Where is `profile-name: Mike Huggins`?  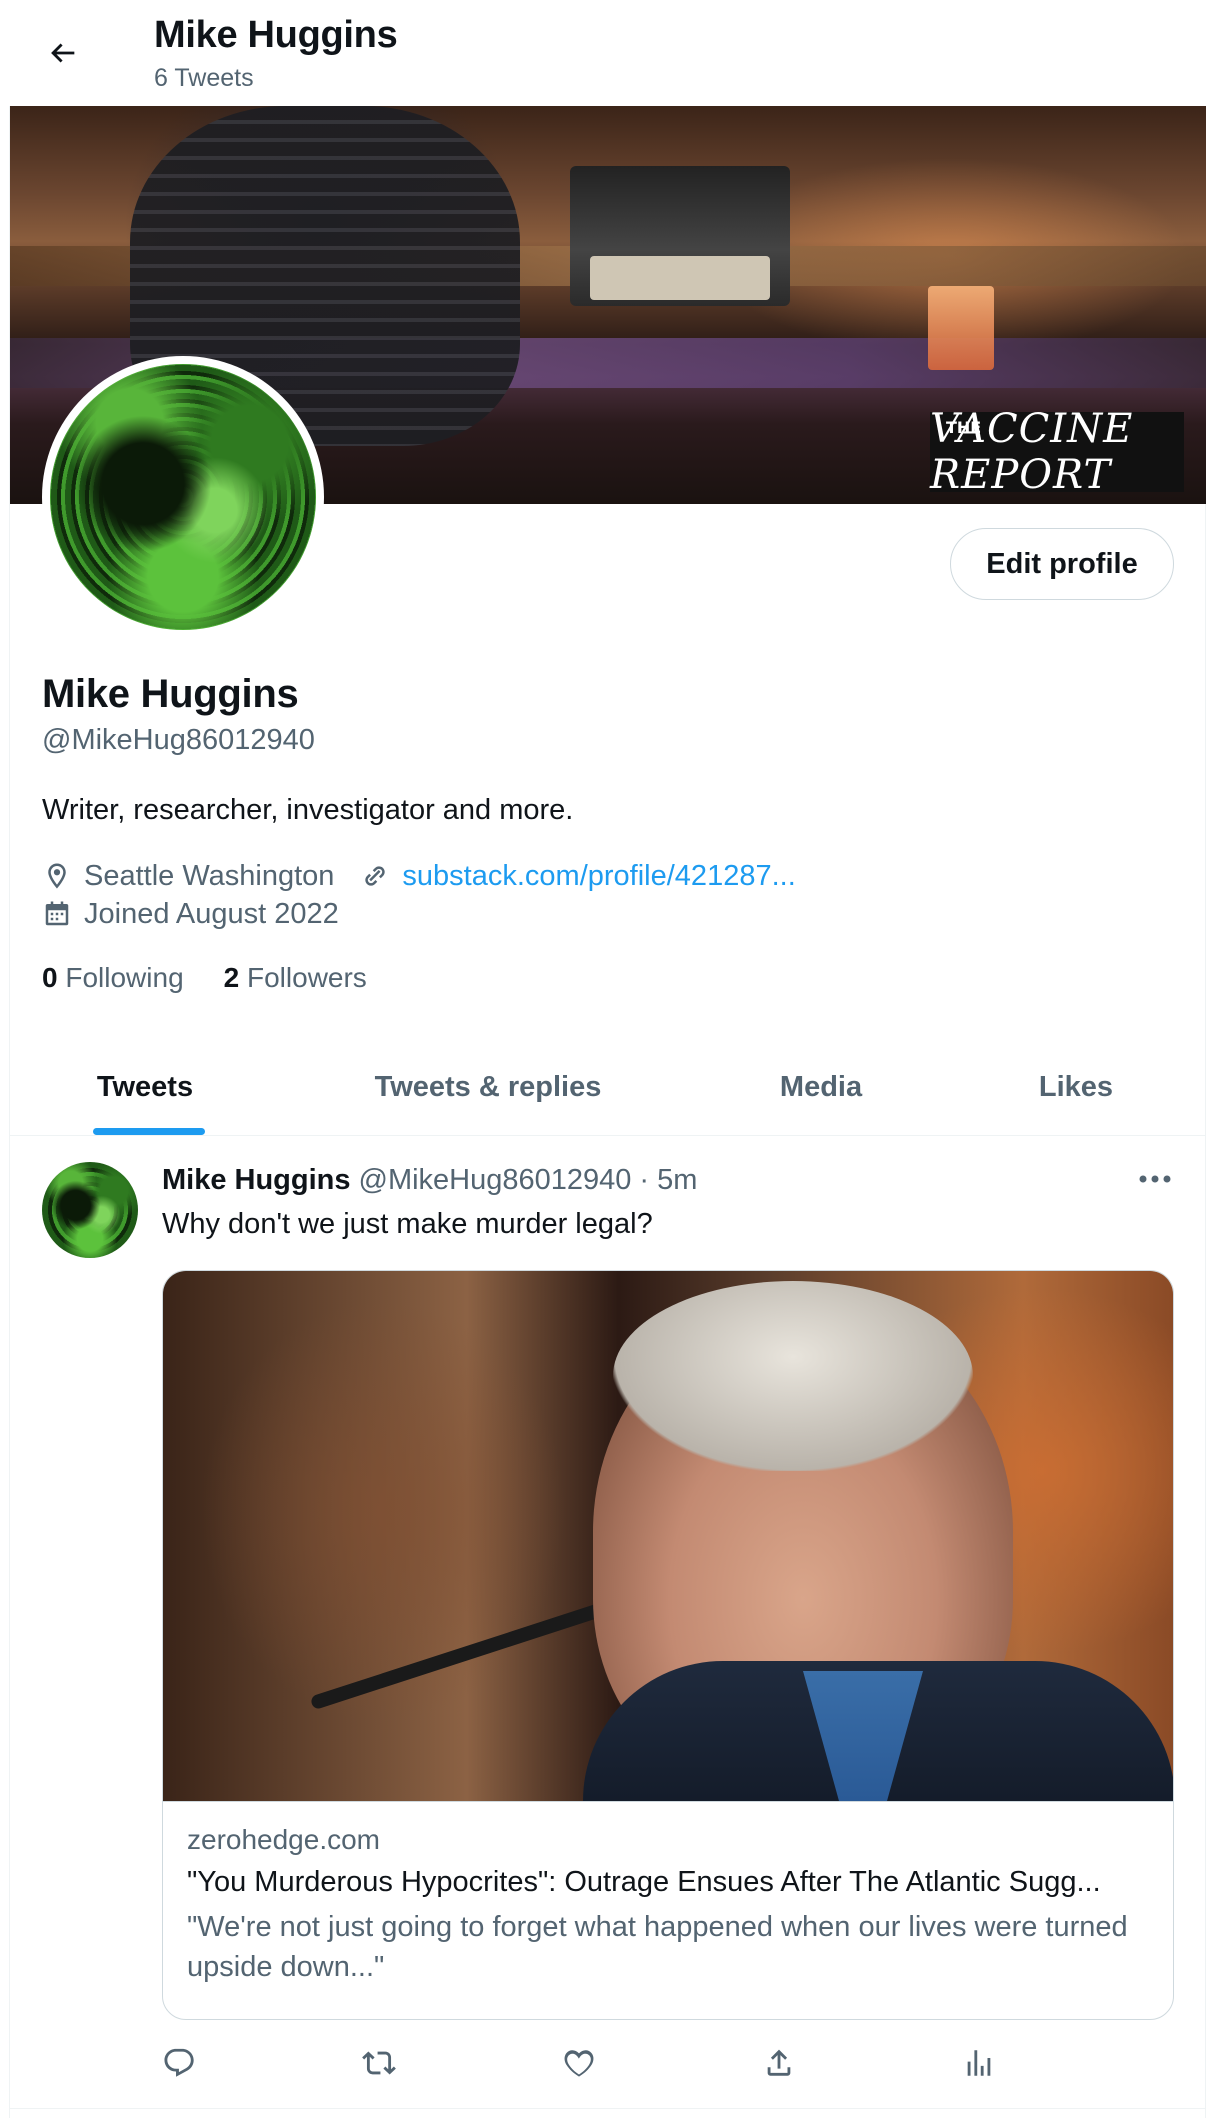
profile-name: Mike Huggins is located at coordinates (170, 694).